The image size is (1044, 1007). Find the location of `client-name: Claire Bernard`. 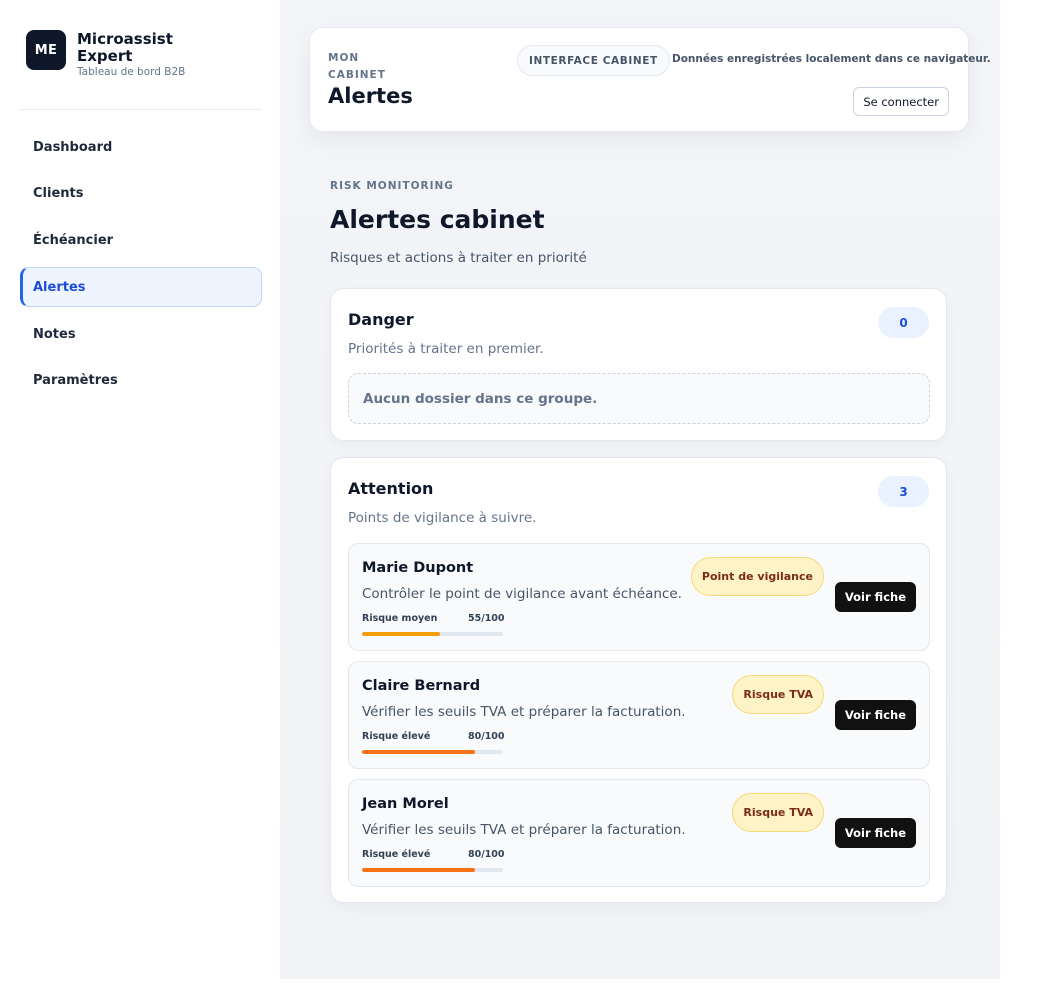

client-name: Claire Bernard is located at coordinates (421, 686).